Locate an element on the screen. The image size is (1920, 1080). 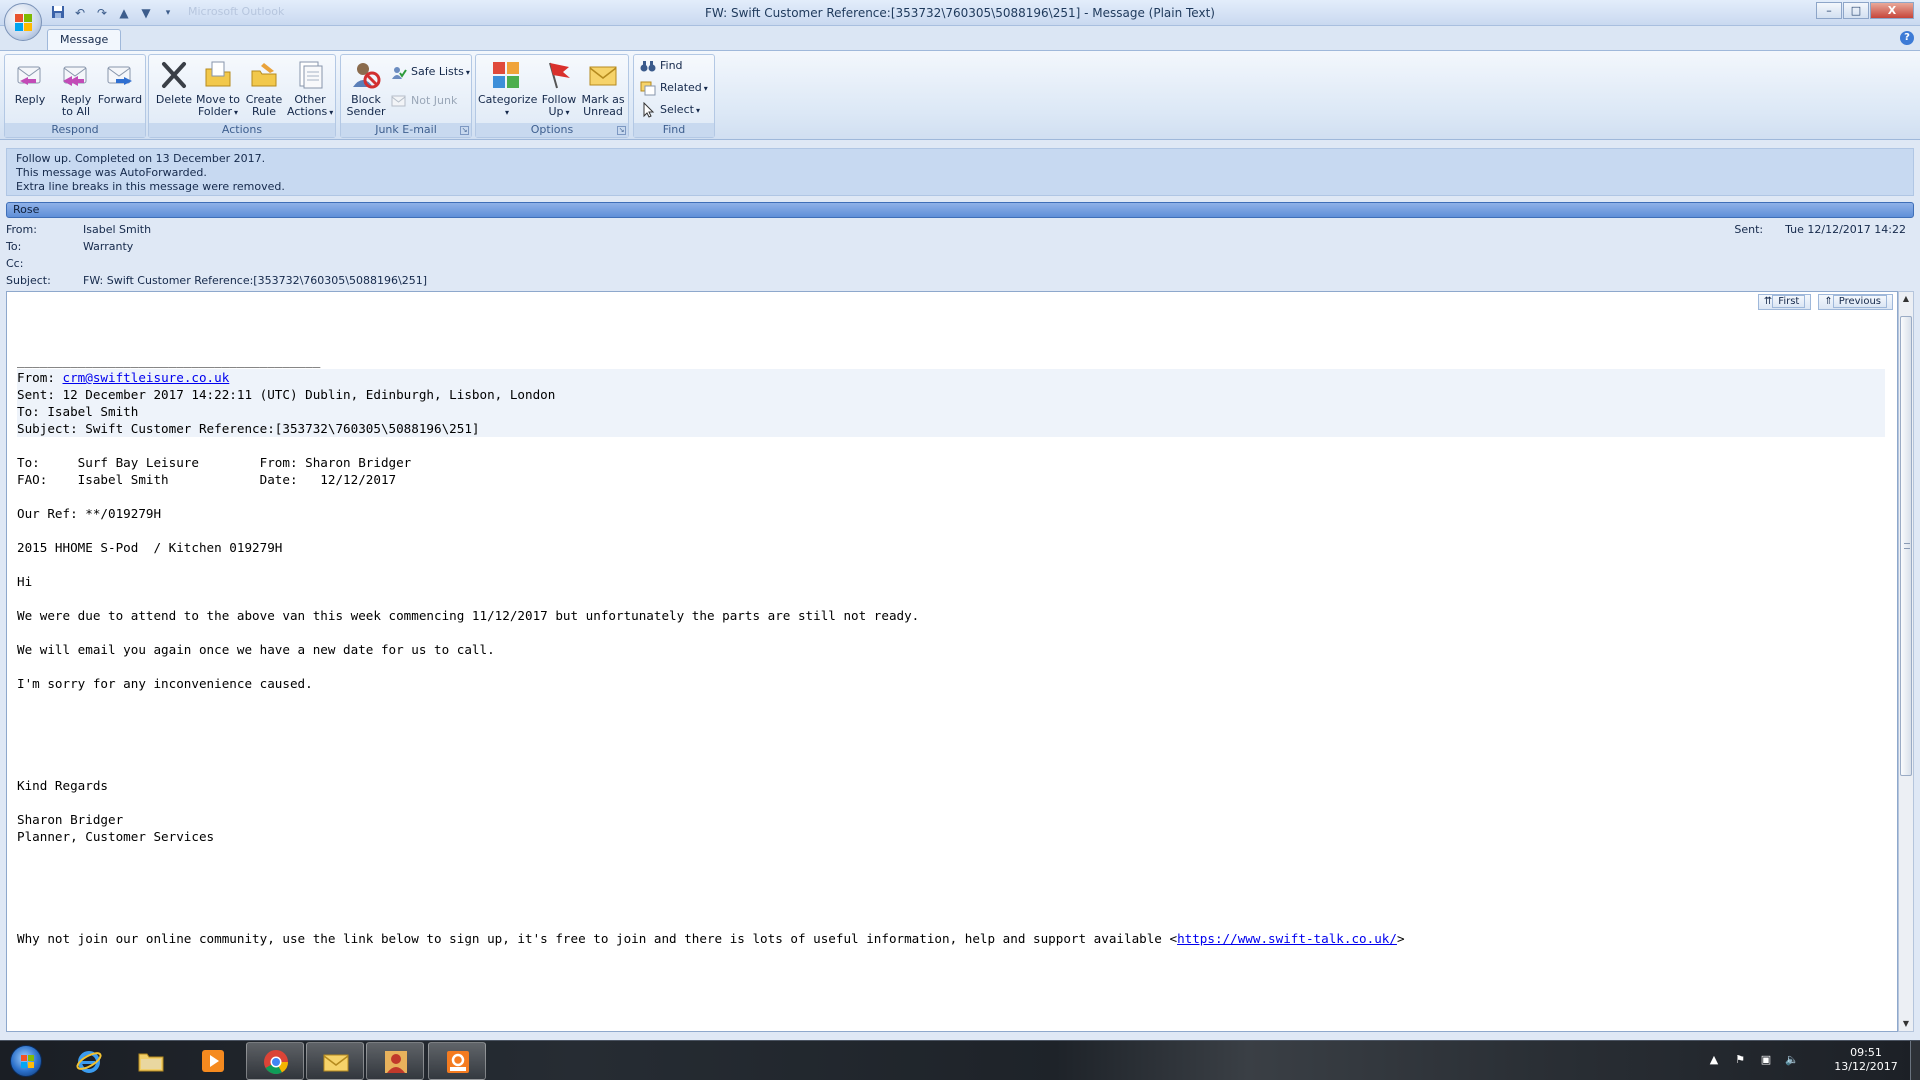
mark-as-unread-button: Mark as Unread is located at coordinates (603, 90).